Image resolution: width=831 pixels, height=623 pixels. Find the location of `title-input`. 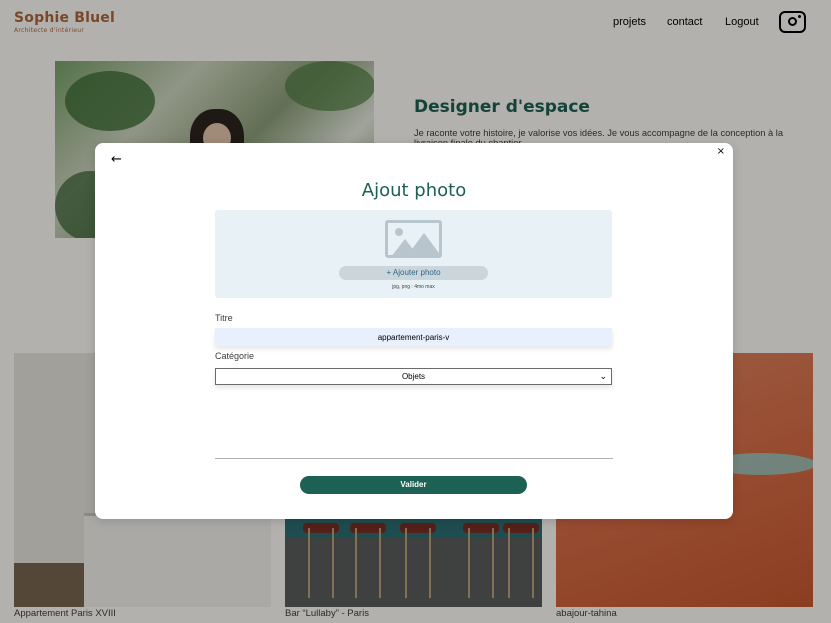

title-input is located at coordinates (413, 337).